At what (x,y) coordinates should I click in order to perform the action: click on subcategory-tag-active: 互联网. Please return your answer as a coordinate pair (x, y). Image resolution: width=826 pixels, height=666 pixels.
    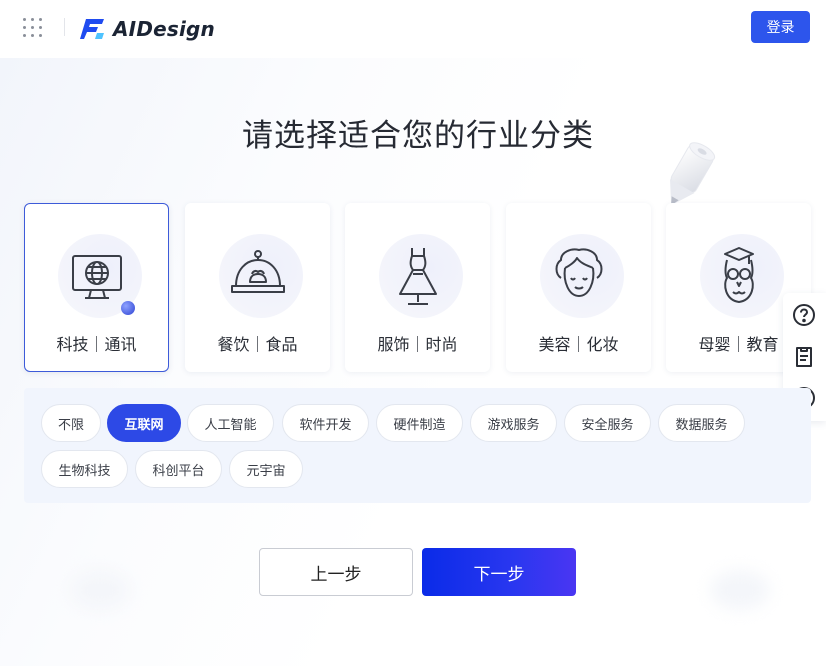
    Looking at the image, I should click on (144, 423).